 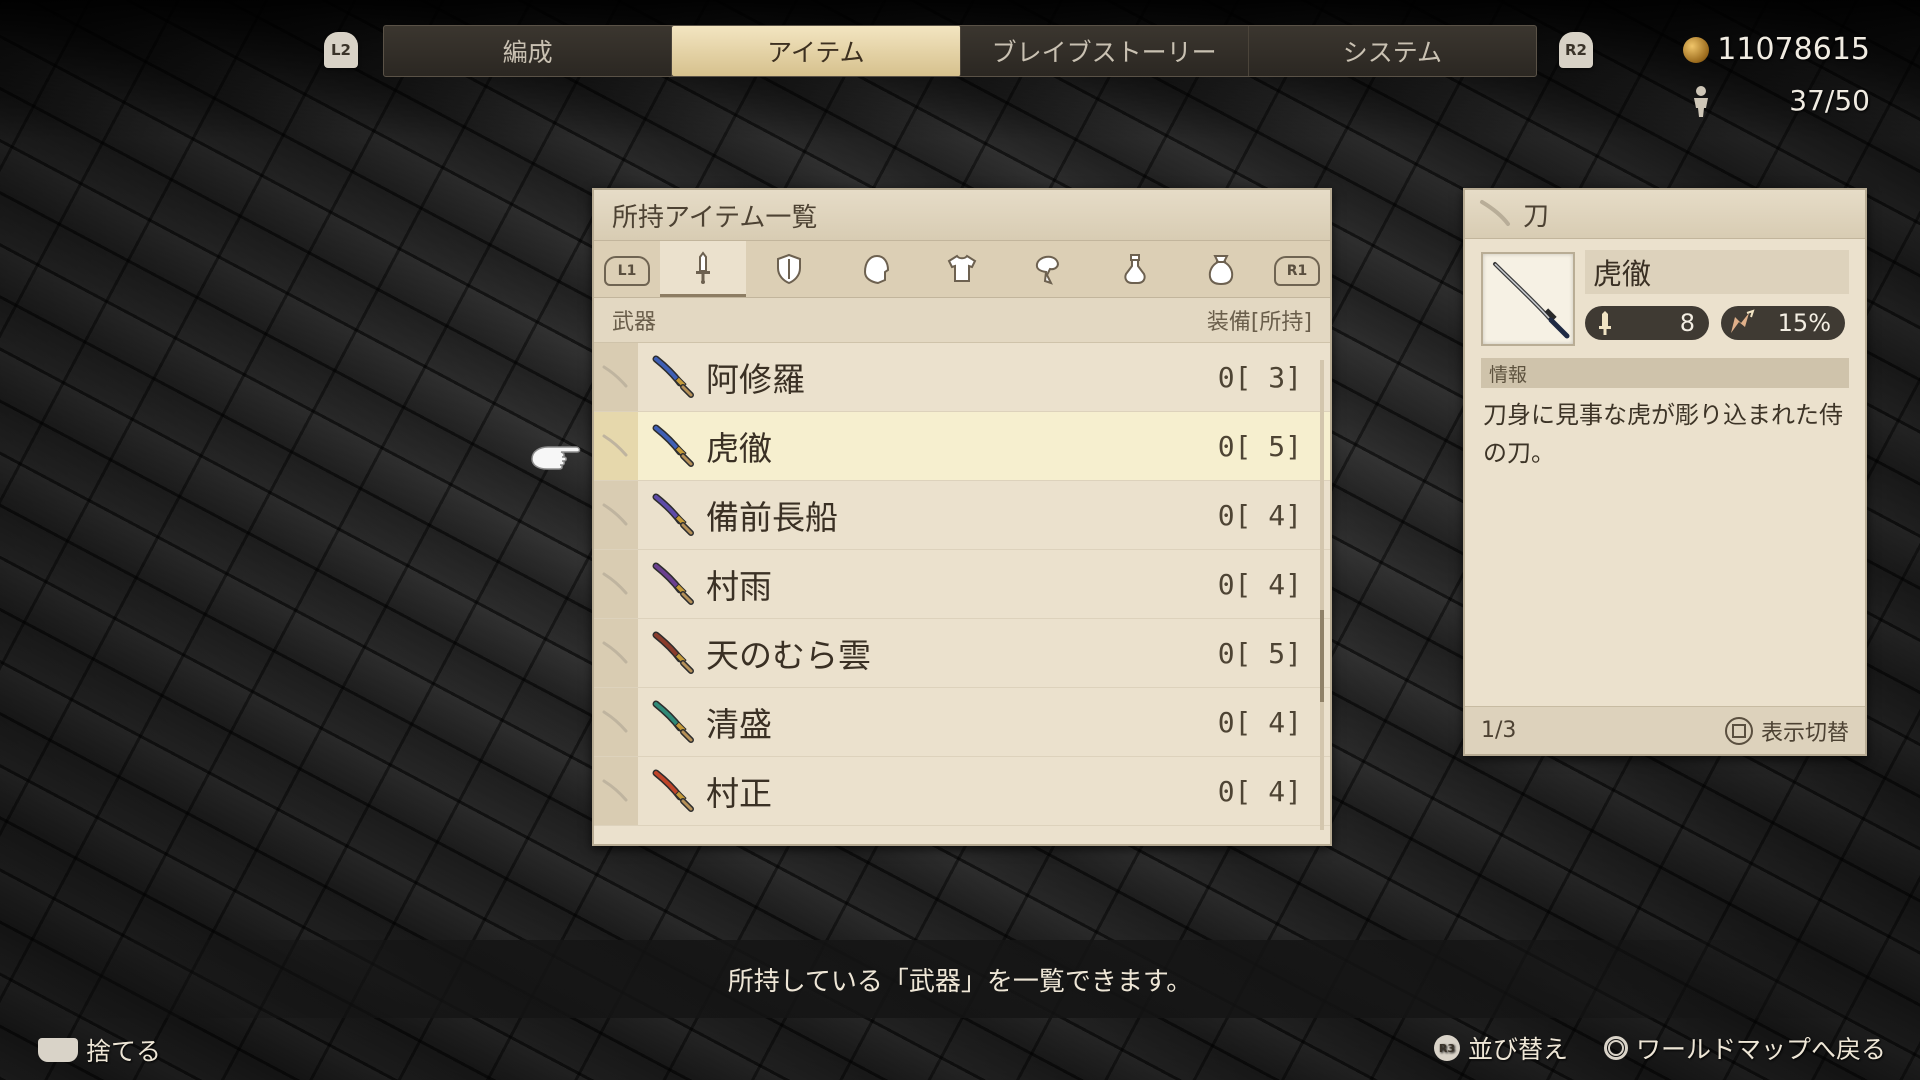 What do you see at coordinates (1446, 1048) in the screenshot?
I see `r3-button-icon: R3` at bounding box center [1446, 1048].